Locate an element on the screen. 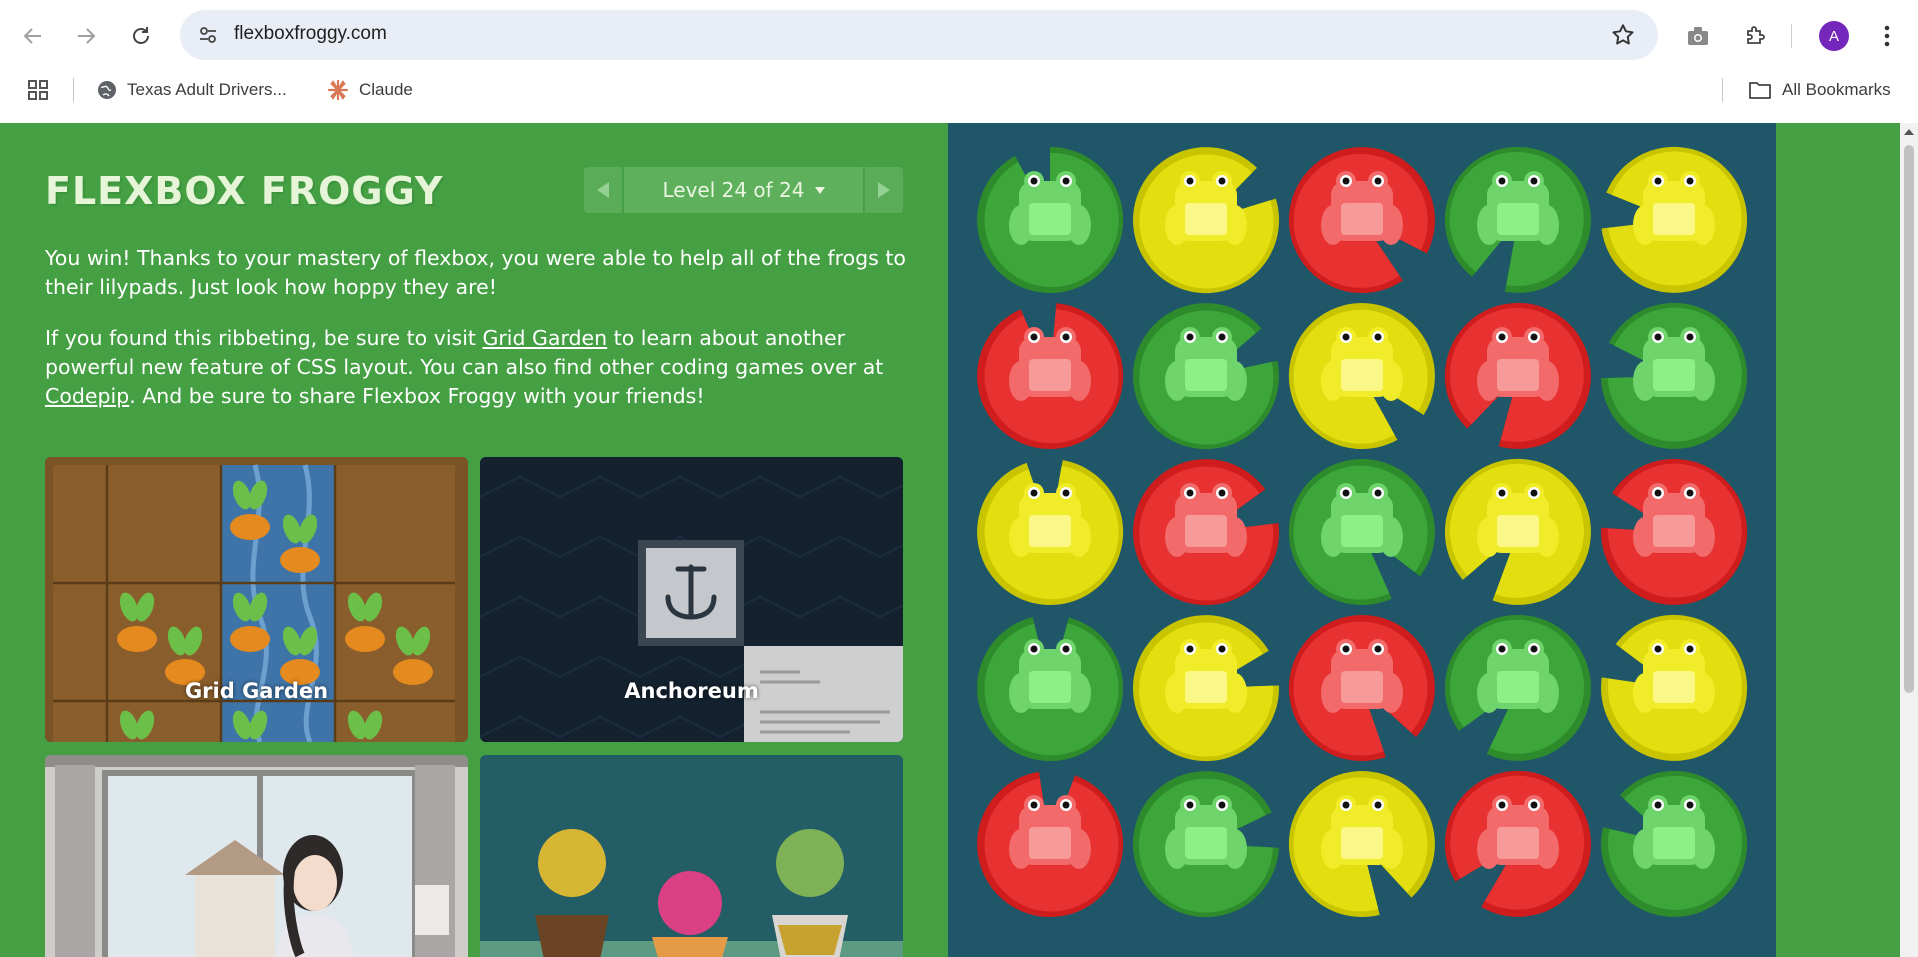 This screenshot has width=1918, height=957. level-label: Level 24 of 24 is located at coordinates (733, 190).